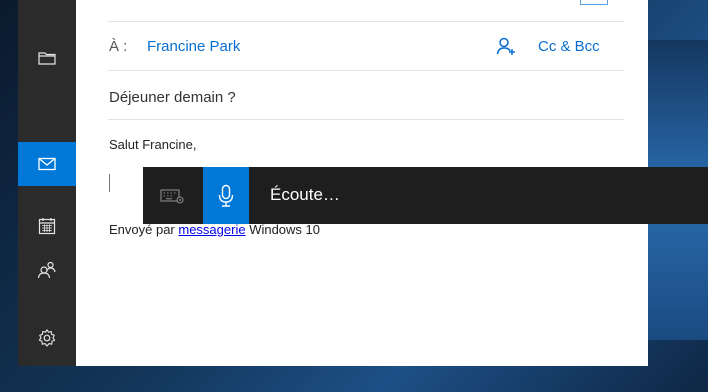 The width and height of the screenshot is (708, 392). I want to click on scroll-indicator, so click(594, 2).